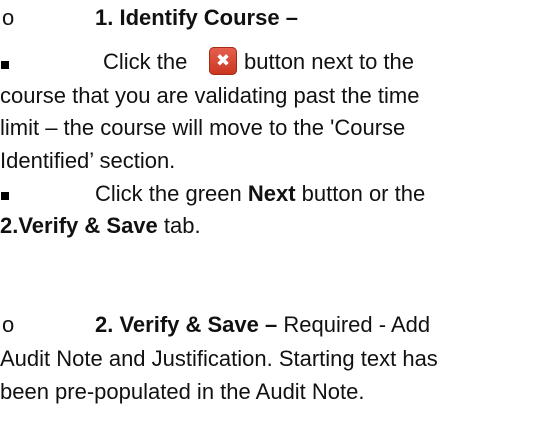  What do you see at coordinates (329, 61) in the screenshot?
I see `step1-text-after: button next to the` at bounding box center [329, 61].